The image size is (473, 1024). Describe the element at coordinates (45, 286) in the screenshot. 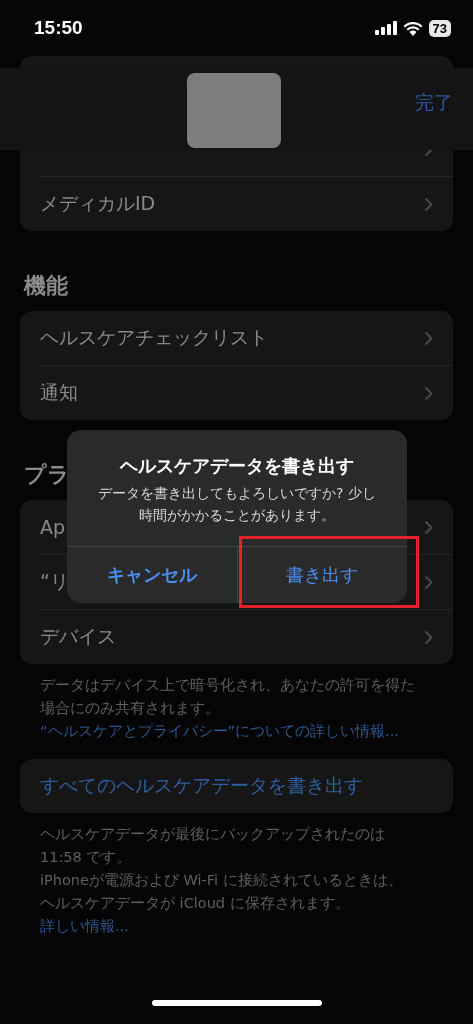

I see `section-header: 機能` at that location.